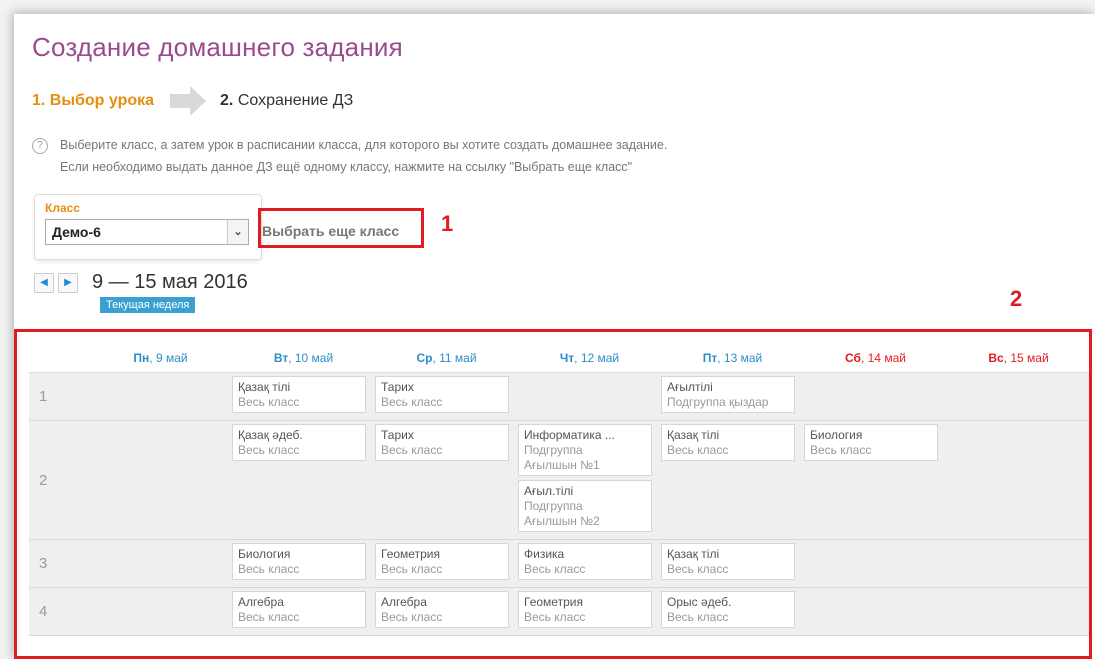  Describe the element at coordinates (237, 232) in the screenshot. I see `chevron-down-icon: ⌄` at that location.